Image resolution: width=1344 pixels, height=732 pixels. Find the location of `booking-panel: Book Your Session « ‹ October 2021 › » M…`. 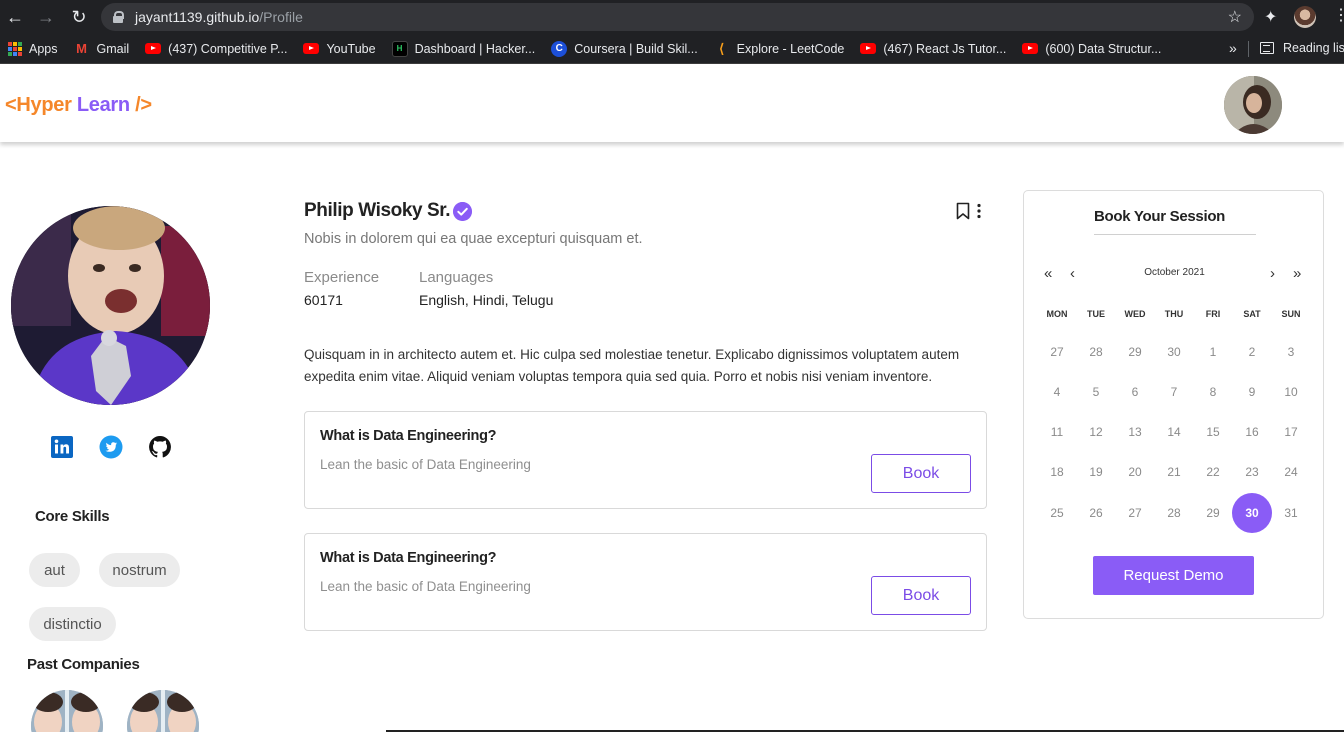

booking-panel: Book Your Session « ‹ October 2021 › » M… is located at coordinates (1173, 404).